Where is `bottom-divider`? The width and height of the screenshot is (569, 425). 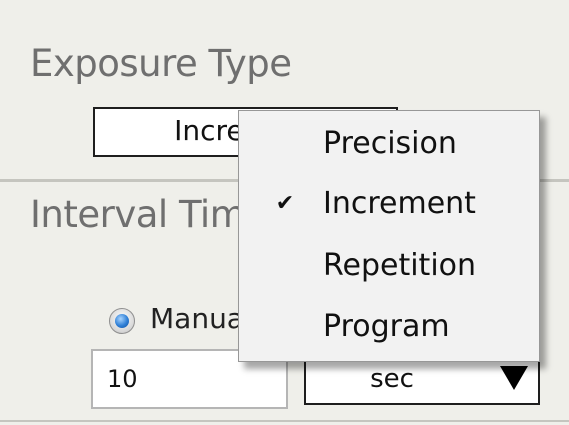
bottom-divider is located at coordinates (284, 421).